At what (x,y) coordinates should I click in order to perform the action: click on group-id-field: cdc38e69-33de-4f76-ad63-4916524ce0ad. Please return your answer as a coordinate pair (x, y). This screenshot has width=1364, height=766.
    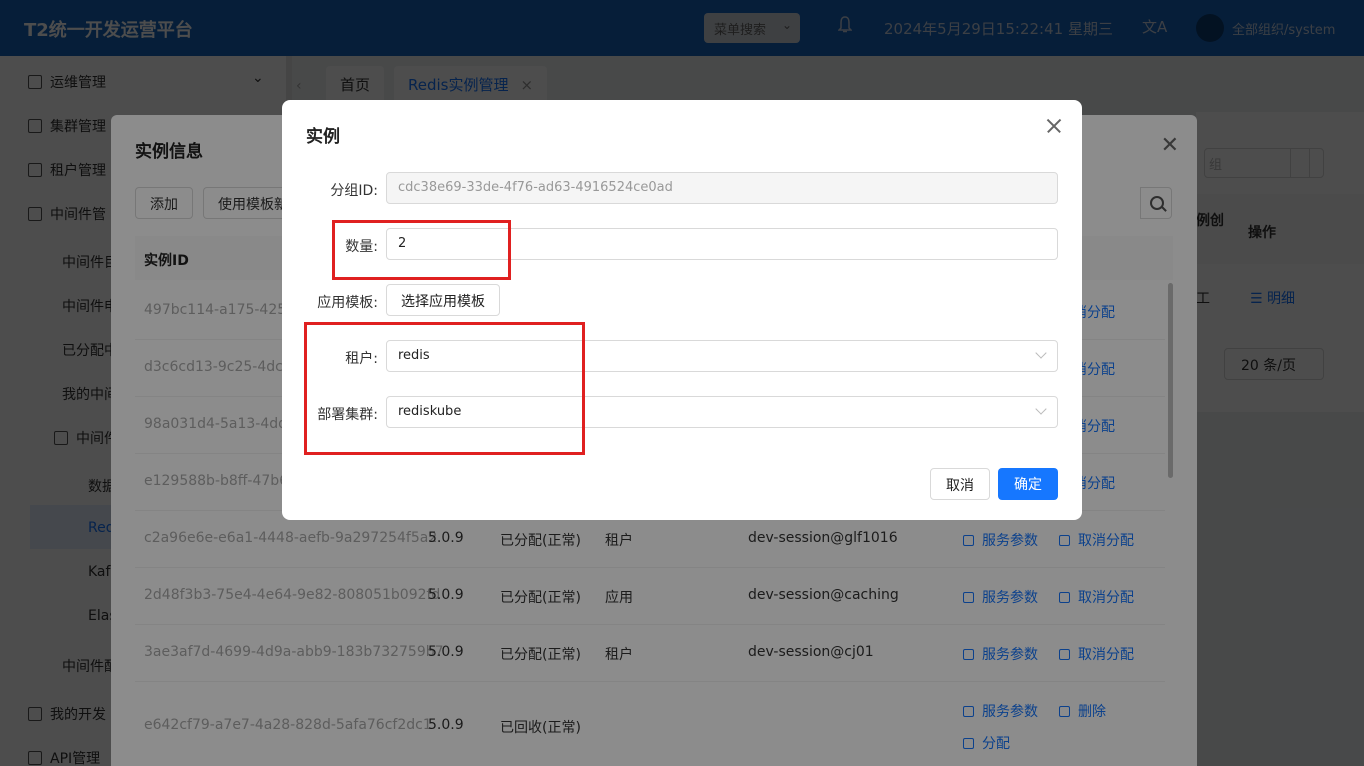
    Looking at the image, I should click on (722, 188).